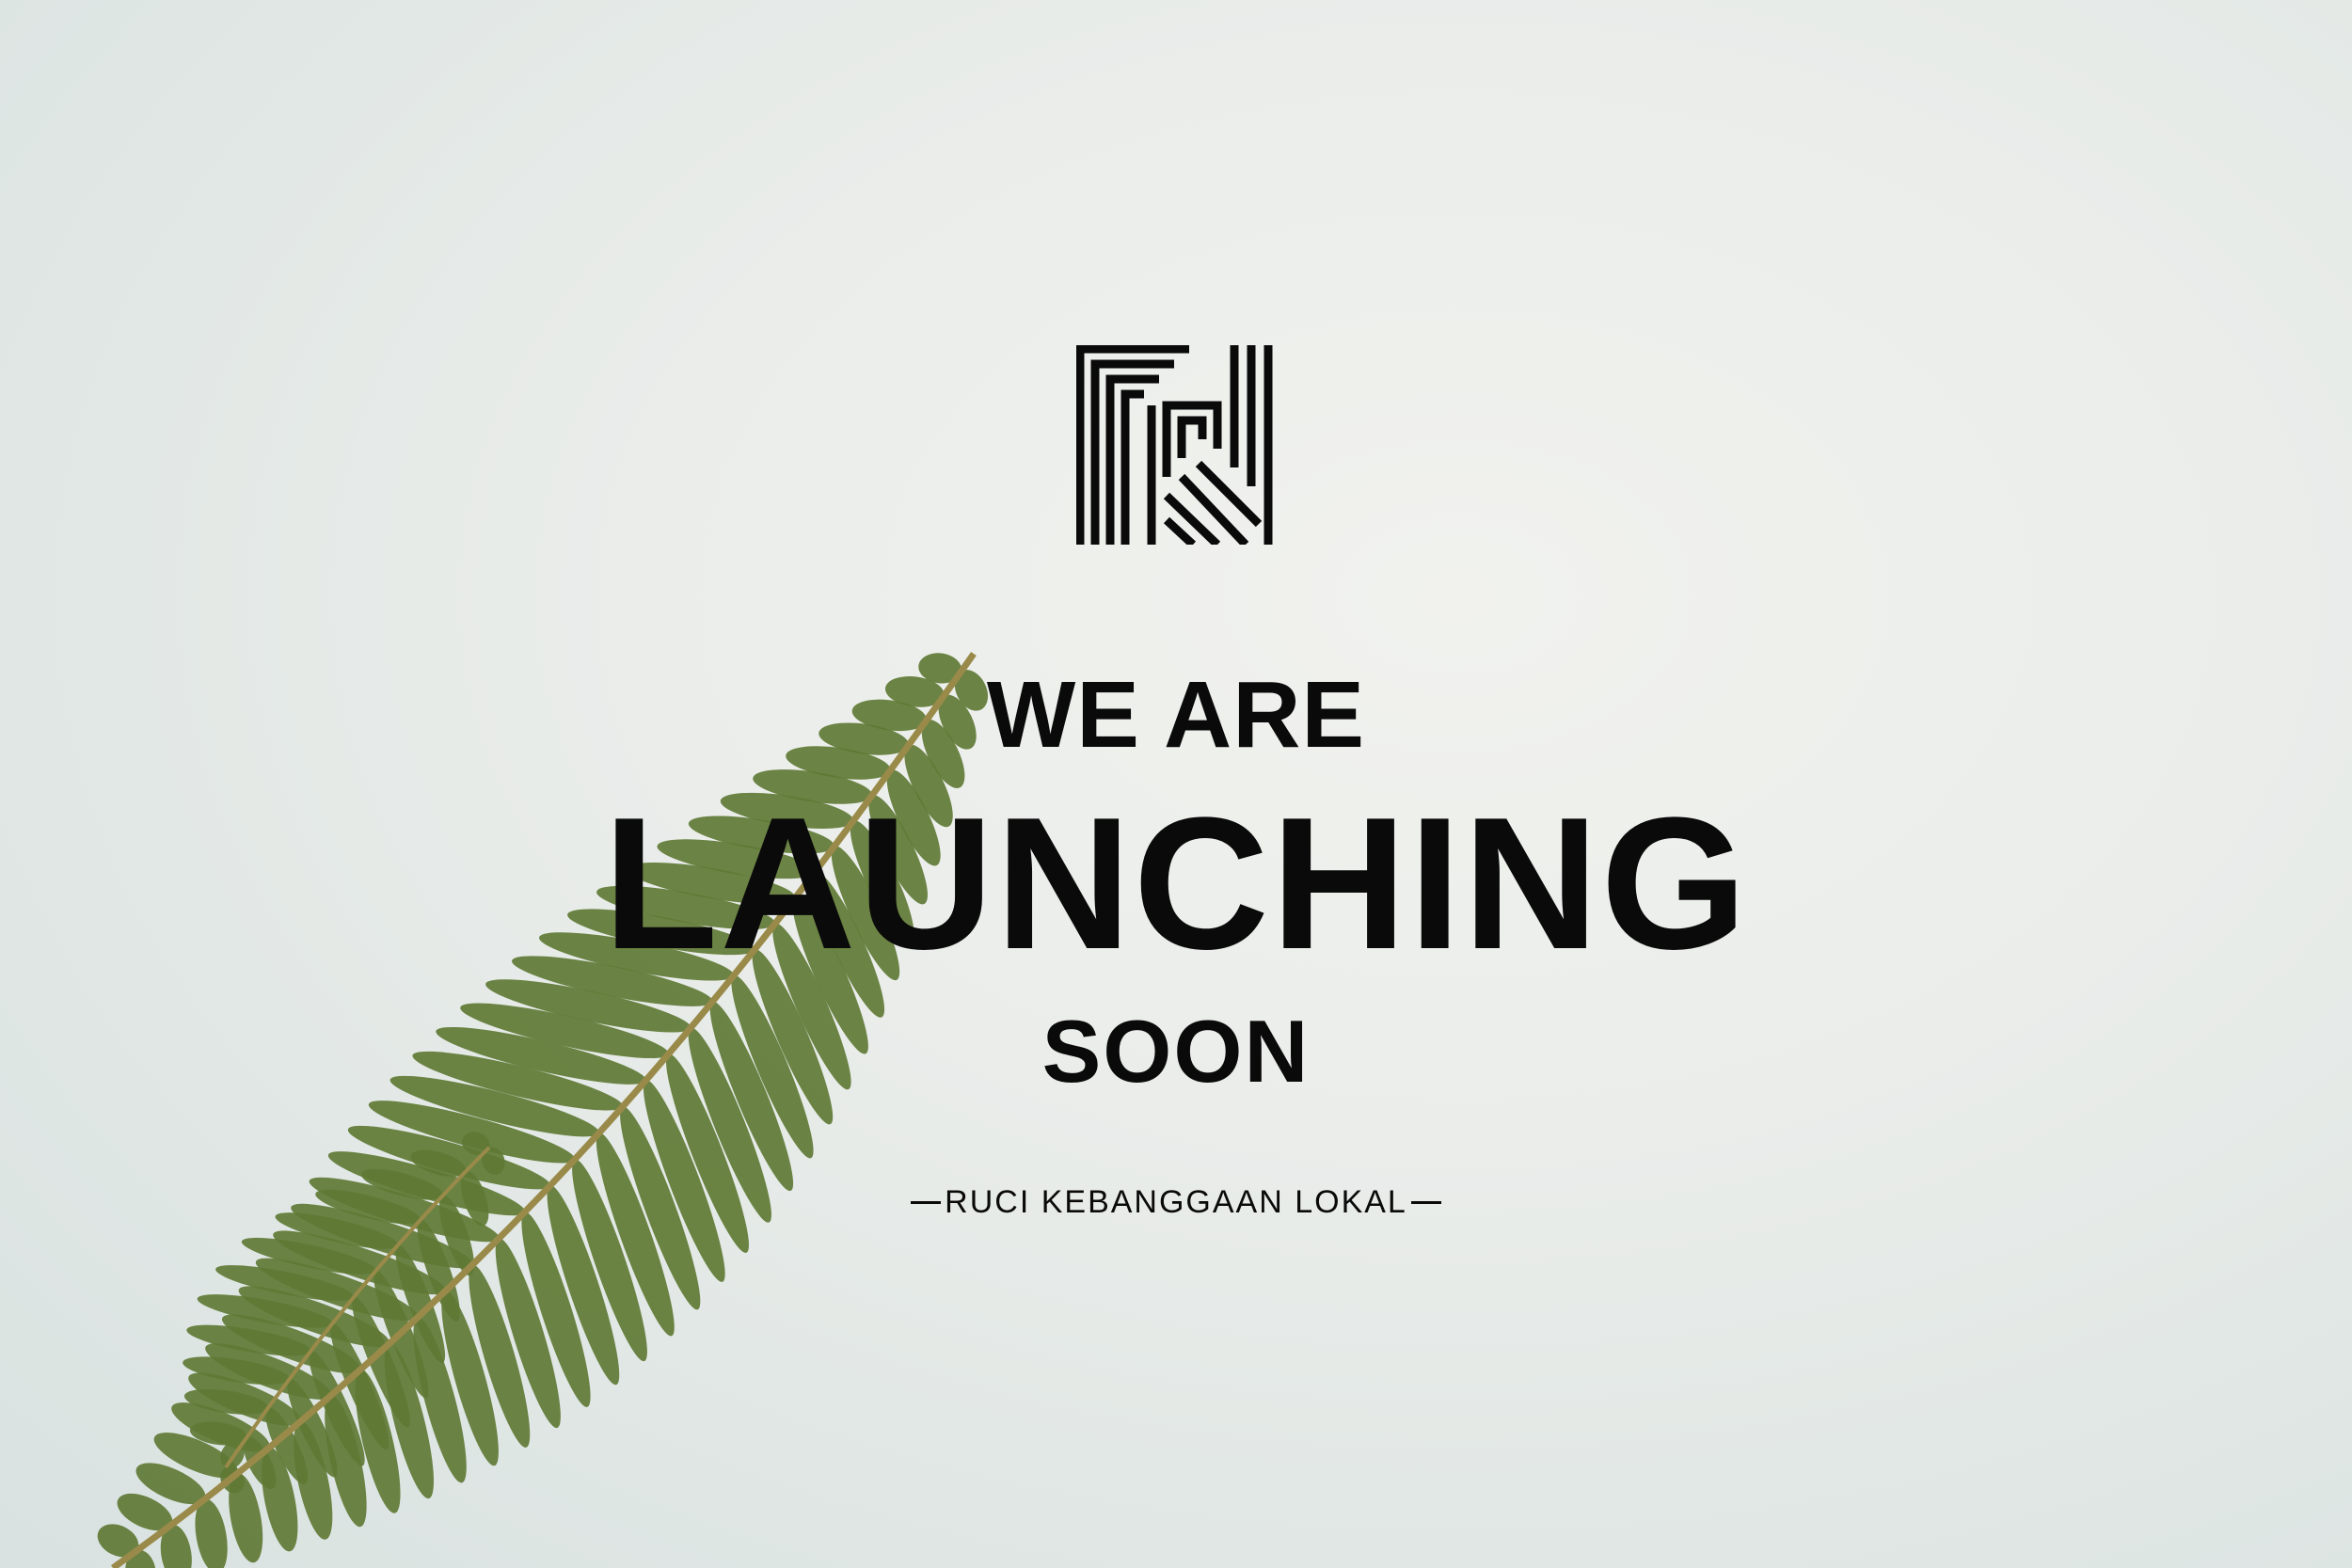  Describe the element at coordinates (1176, 715) in the screenshot. I see `headline-we-are: WE ARE` at that location.